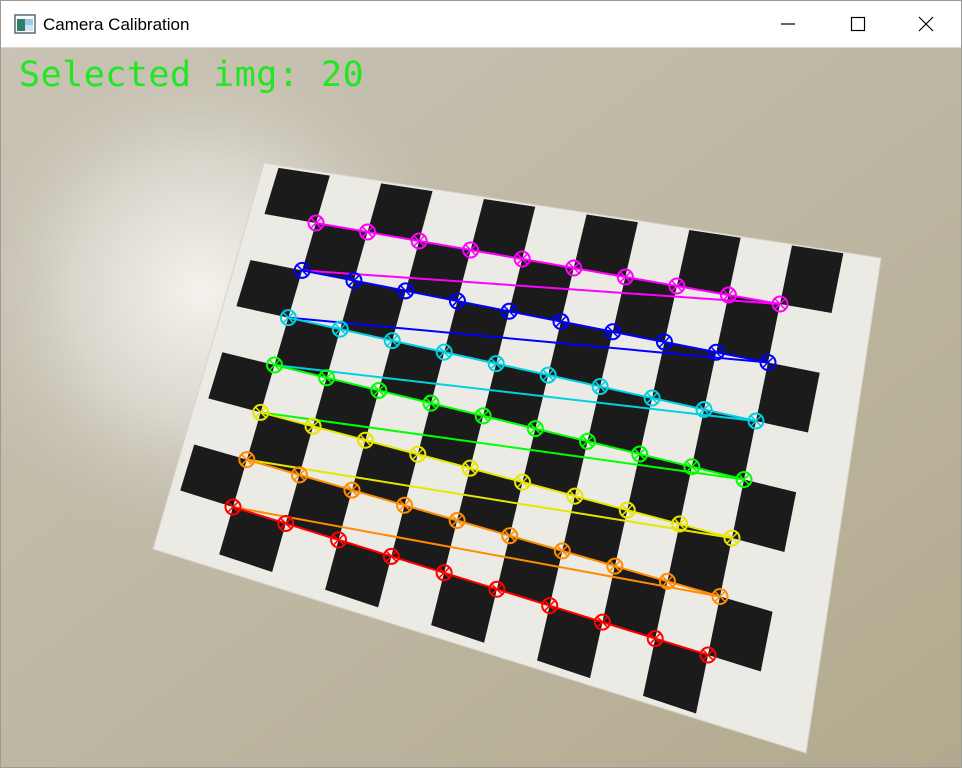 The width and height of the screenshot is (962, 768). I want to click on selected-image-label: Selected img: 20, so click(192, 75).